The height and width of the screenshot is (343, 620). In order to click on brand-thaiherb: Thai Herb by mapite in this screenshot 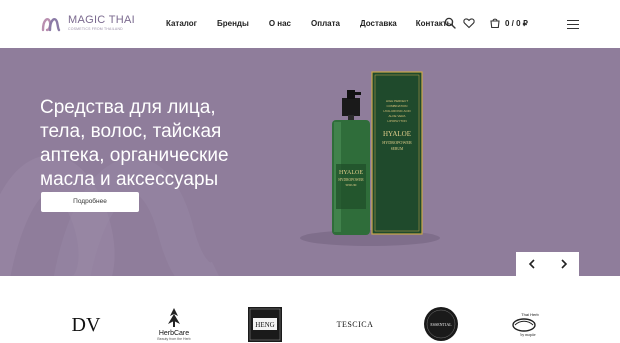, I will do `click(526, 324)`.